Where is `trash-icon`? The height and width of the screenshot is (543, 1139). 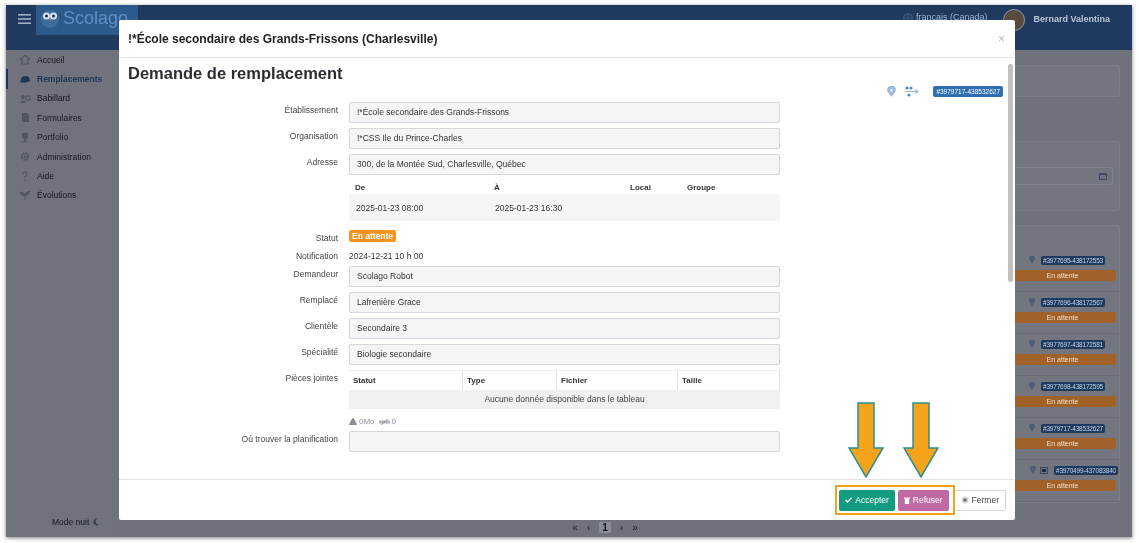
trash-icon is located at coordinates (906, 500).